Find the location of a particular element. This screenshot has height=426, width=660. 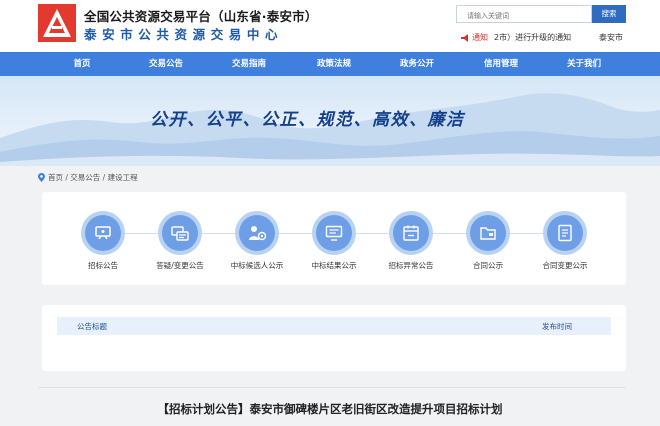

category-bid-anomaly: 招标异常公告 is located at coordinates (411, 241).